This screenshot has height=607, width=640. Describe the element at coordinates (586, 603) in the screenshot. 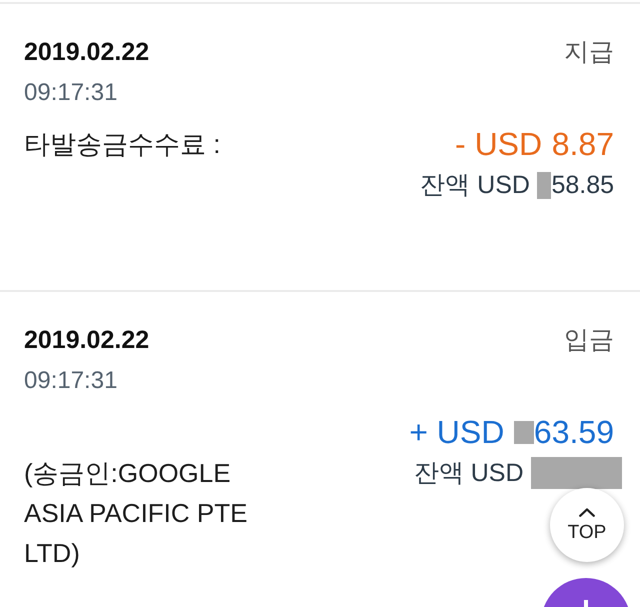

I see `plus-icon` at that location.